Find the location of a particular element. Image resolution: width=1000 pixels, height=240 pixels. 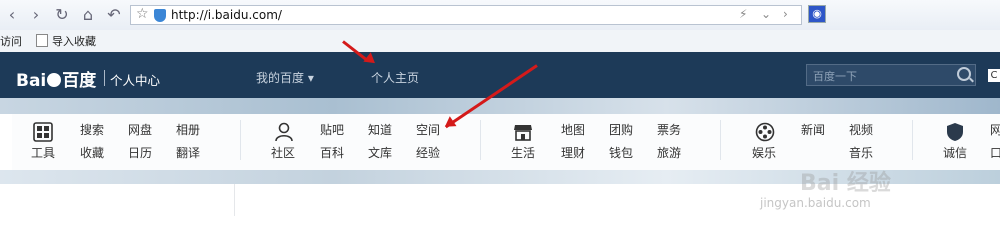

url-text: http://i.baidu.com/ is located at coordinates (226, 15).